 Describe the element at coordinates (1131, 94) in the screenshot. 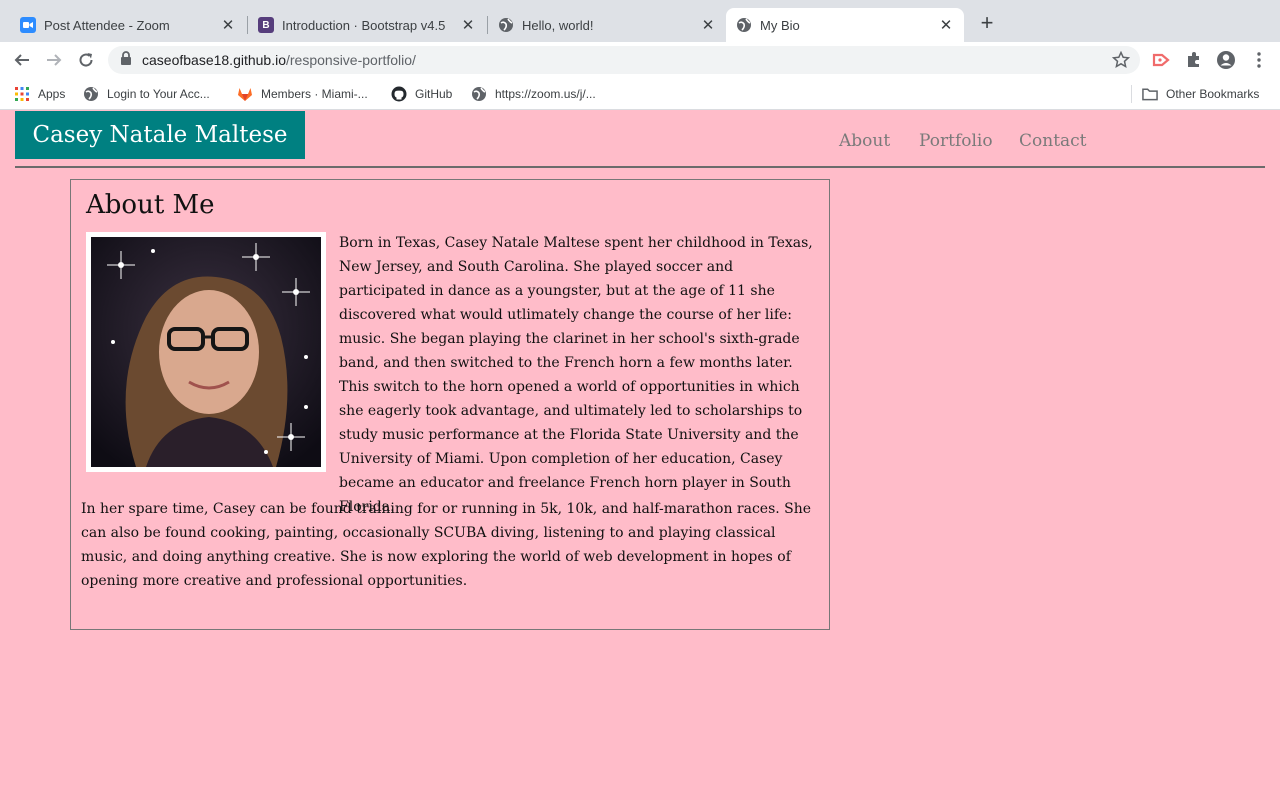

I see `bookmarks-divider` at that location.